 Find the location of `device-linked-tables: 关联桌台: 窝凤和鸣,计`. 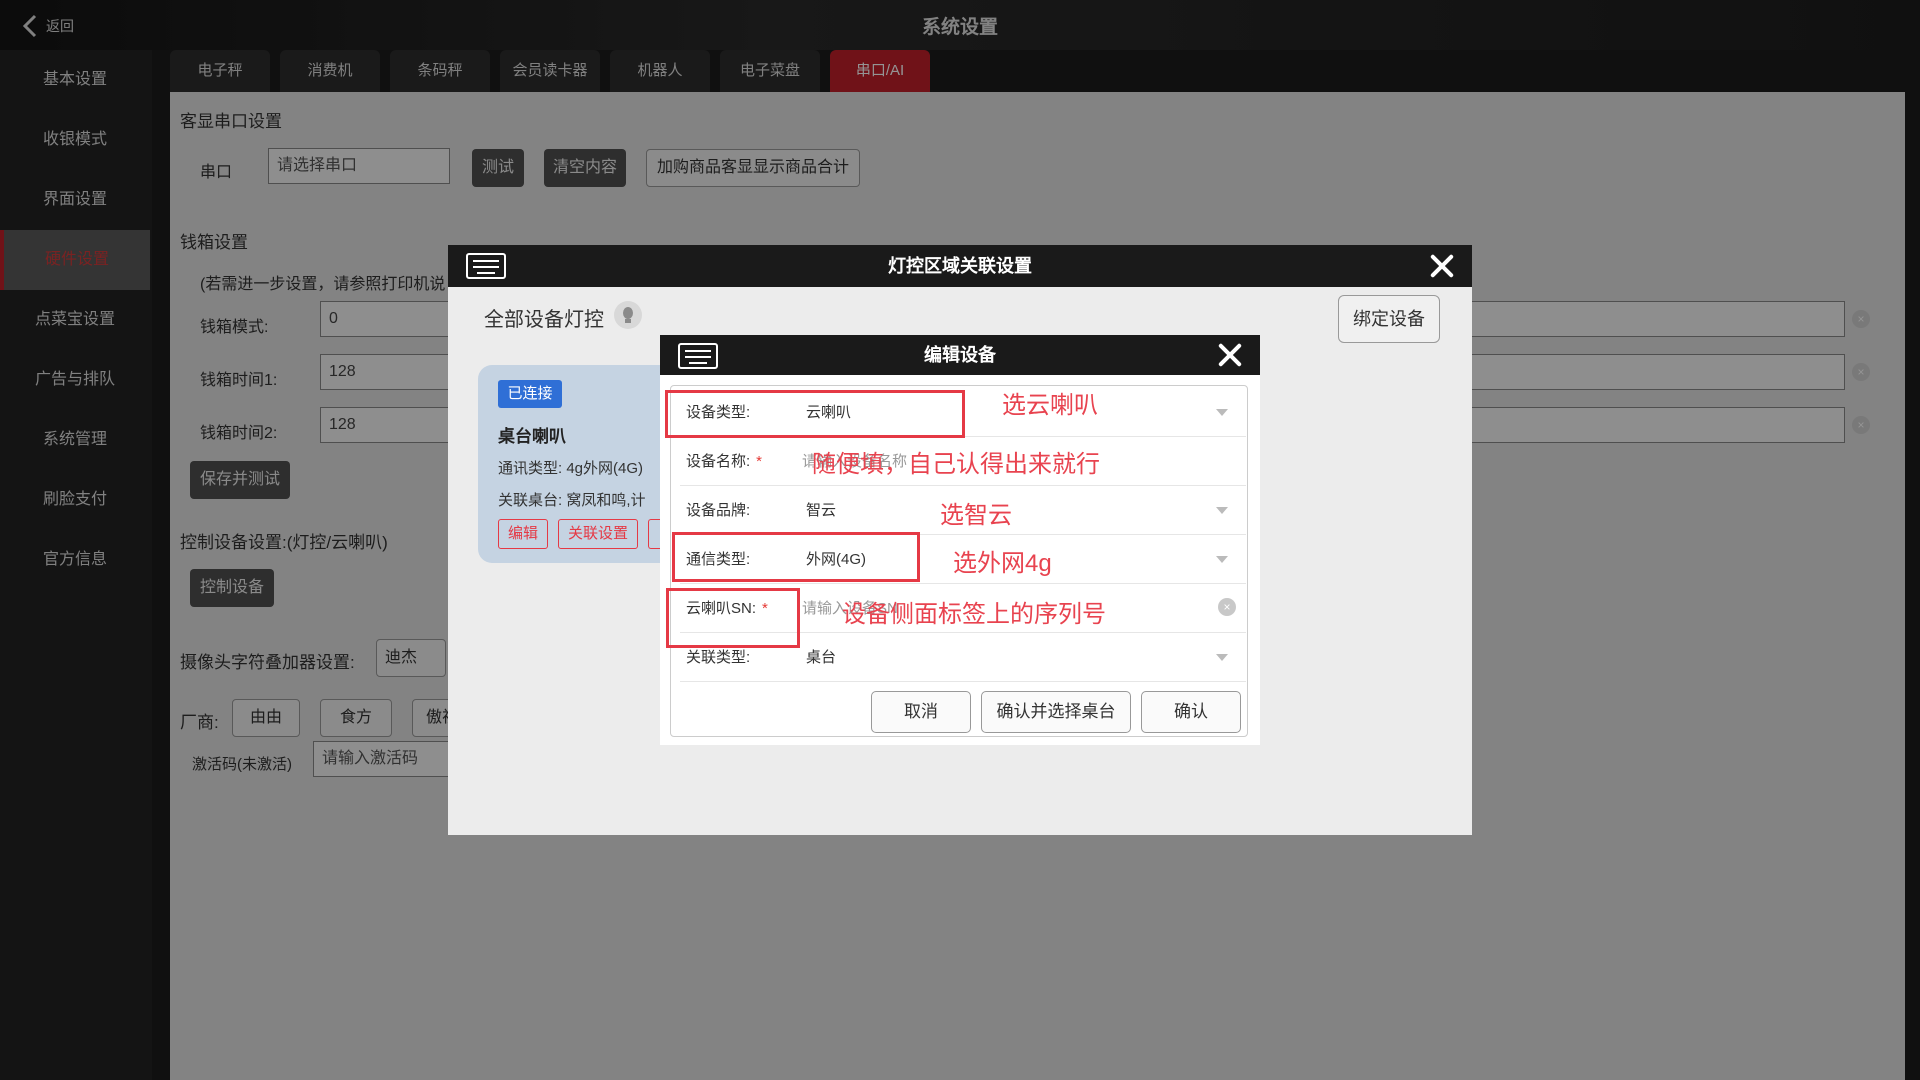

device-linked-tables: 关联桌台: 窝凤和鸣,计 is located at coordinates (572, 500).